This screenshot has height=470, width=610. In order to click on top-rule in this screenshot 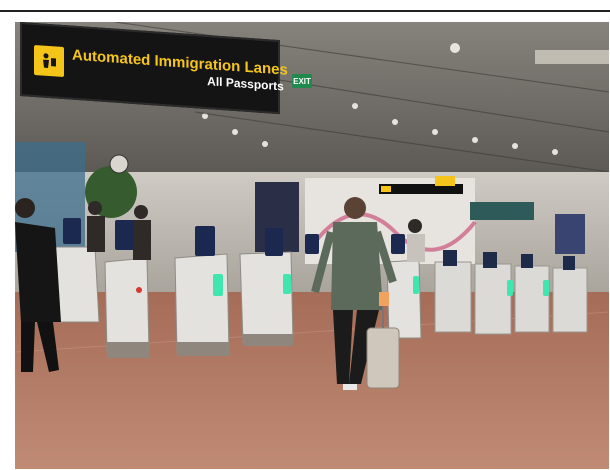, I will do `click(305, 11)`.